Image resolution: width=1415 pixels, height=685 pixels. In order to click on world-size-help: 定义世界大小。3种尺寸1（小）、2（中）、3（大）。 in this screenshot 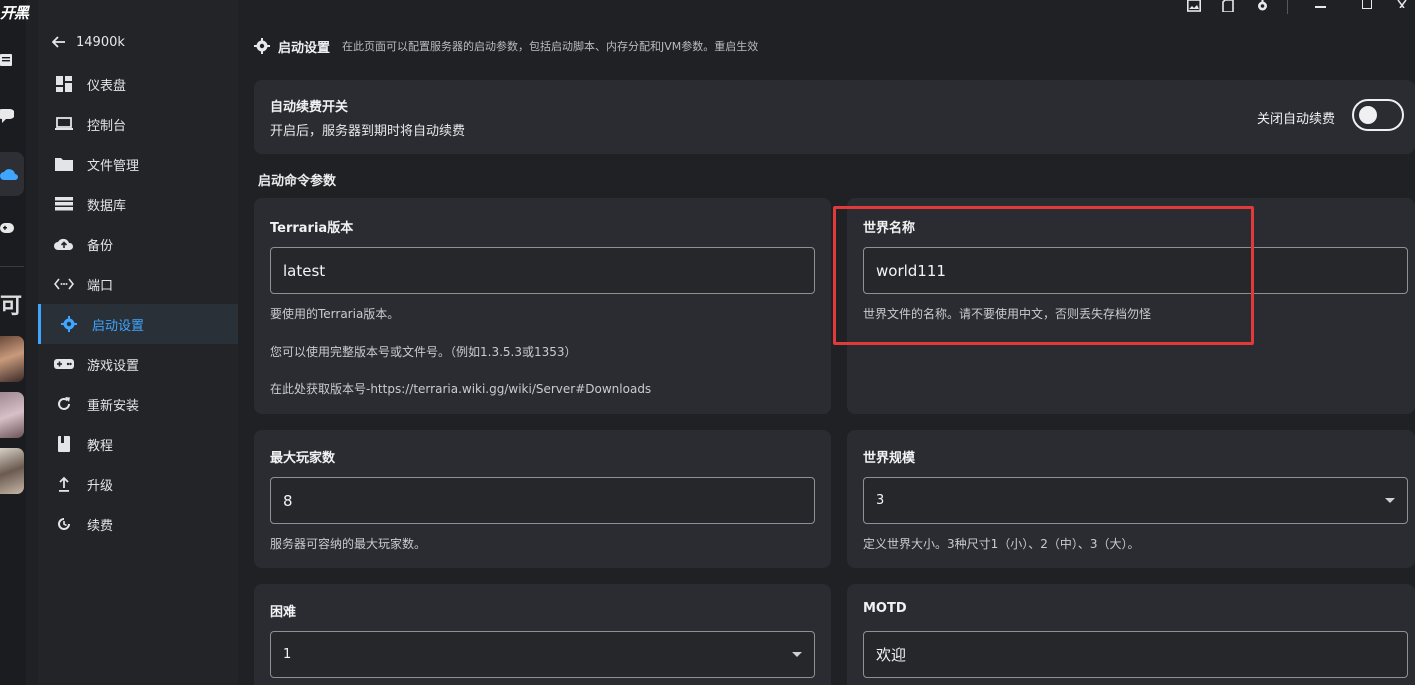, I will do `click(1001, 544)`.